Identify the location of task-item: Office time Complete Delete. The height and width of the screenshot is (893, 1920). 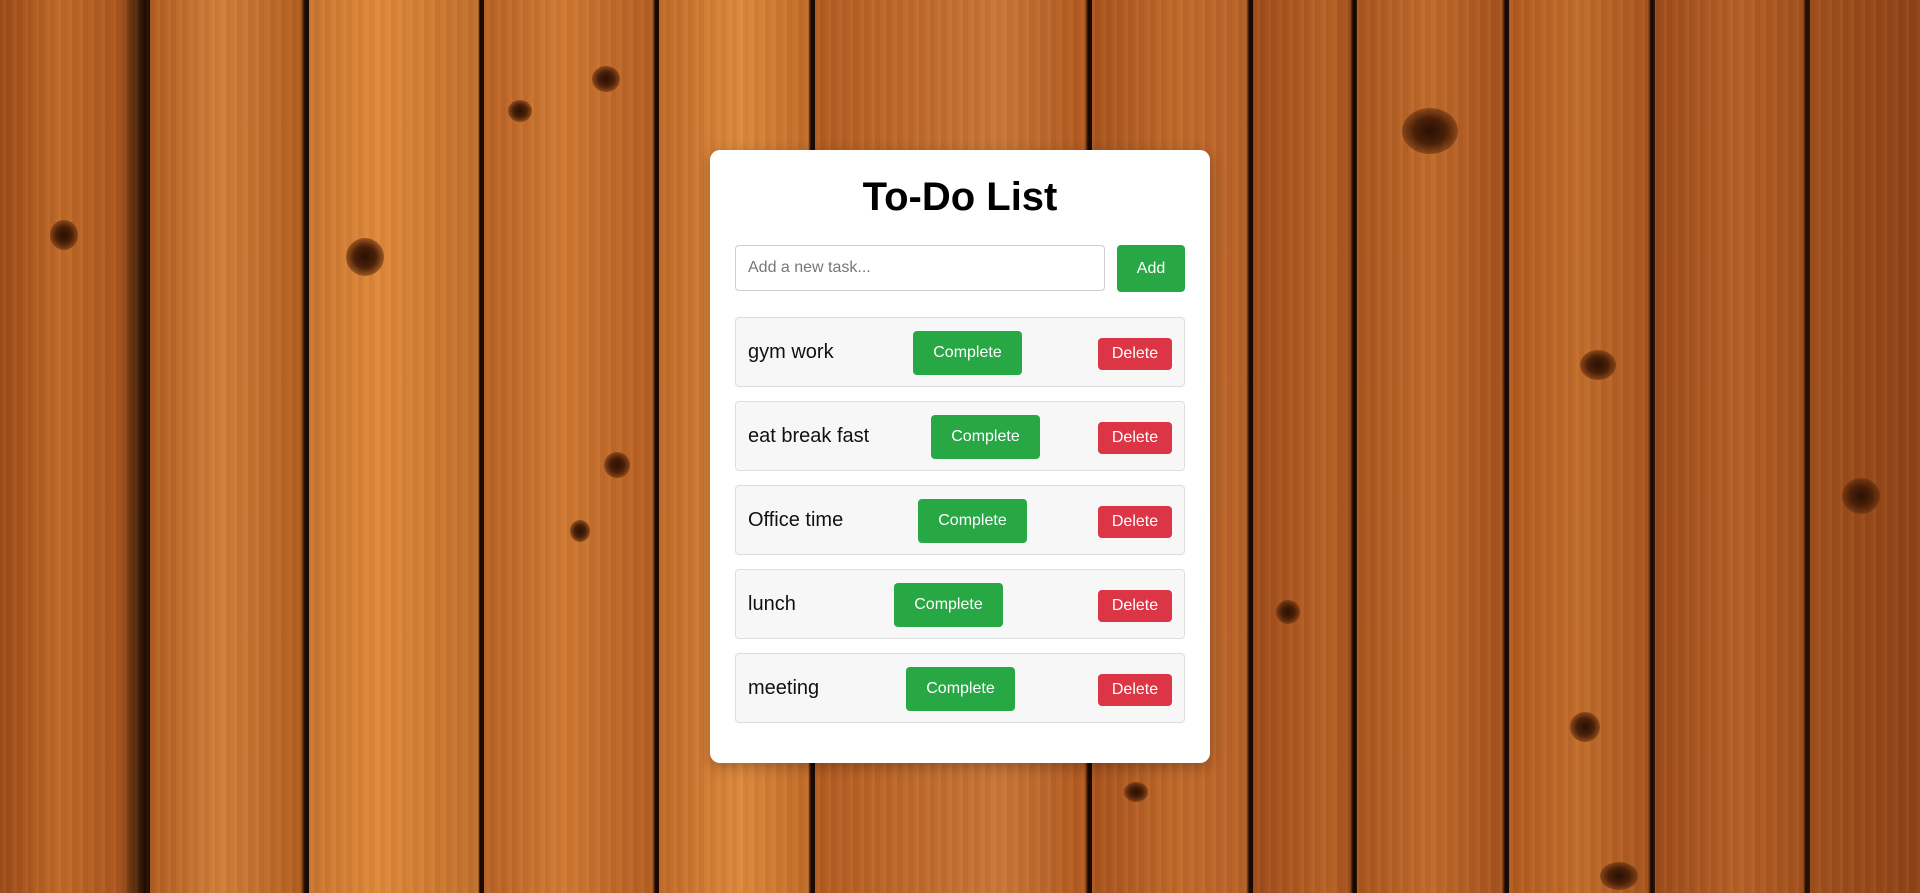
(960, 520).